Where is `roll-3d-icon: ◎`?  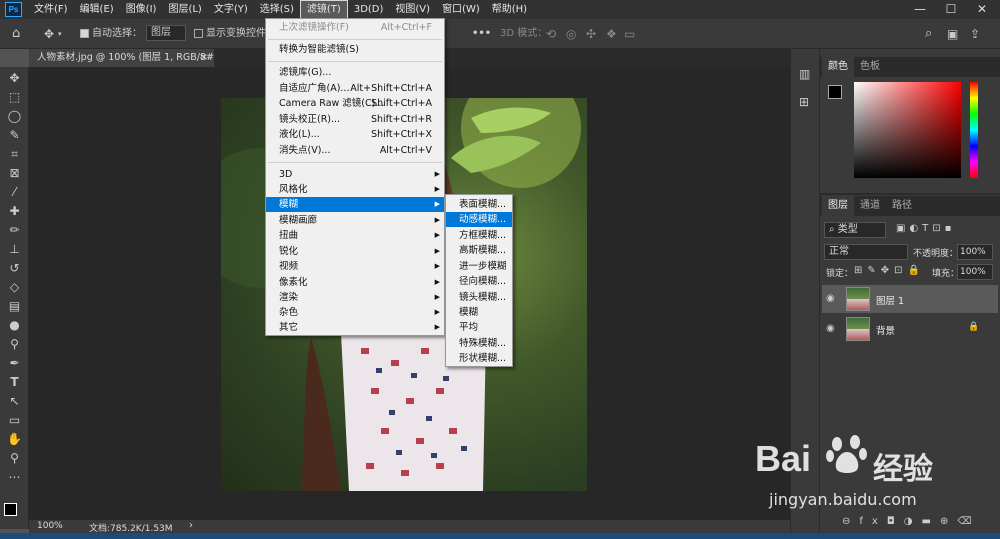
roll-3d-icon: ◎ is located at coordinates (571, 34).